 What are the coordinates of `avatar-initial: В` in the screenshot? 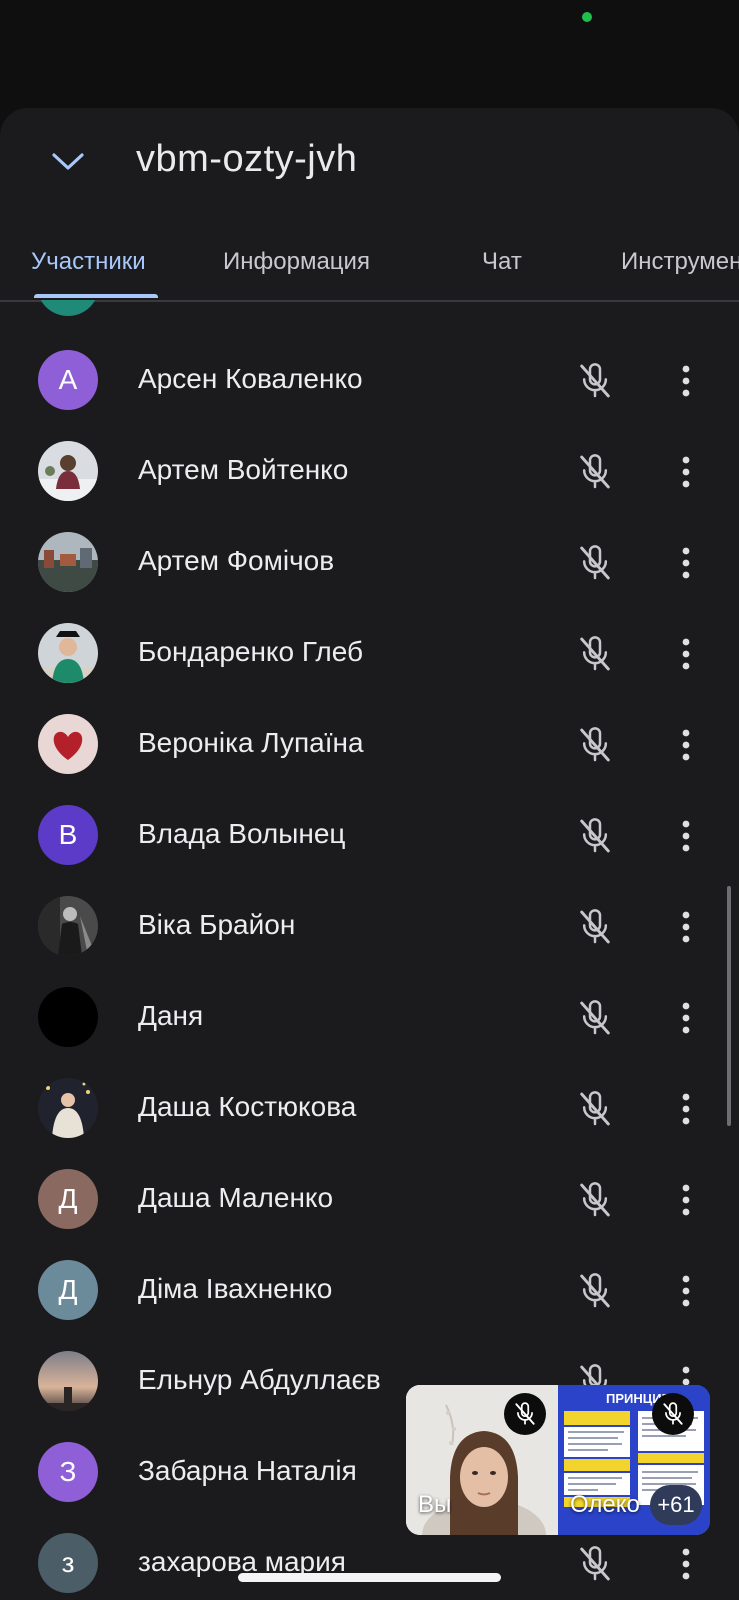 It's located at (68, 834).